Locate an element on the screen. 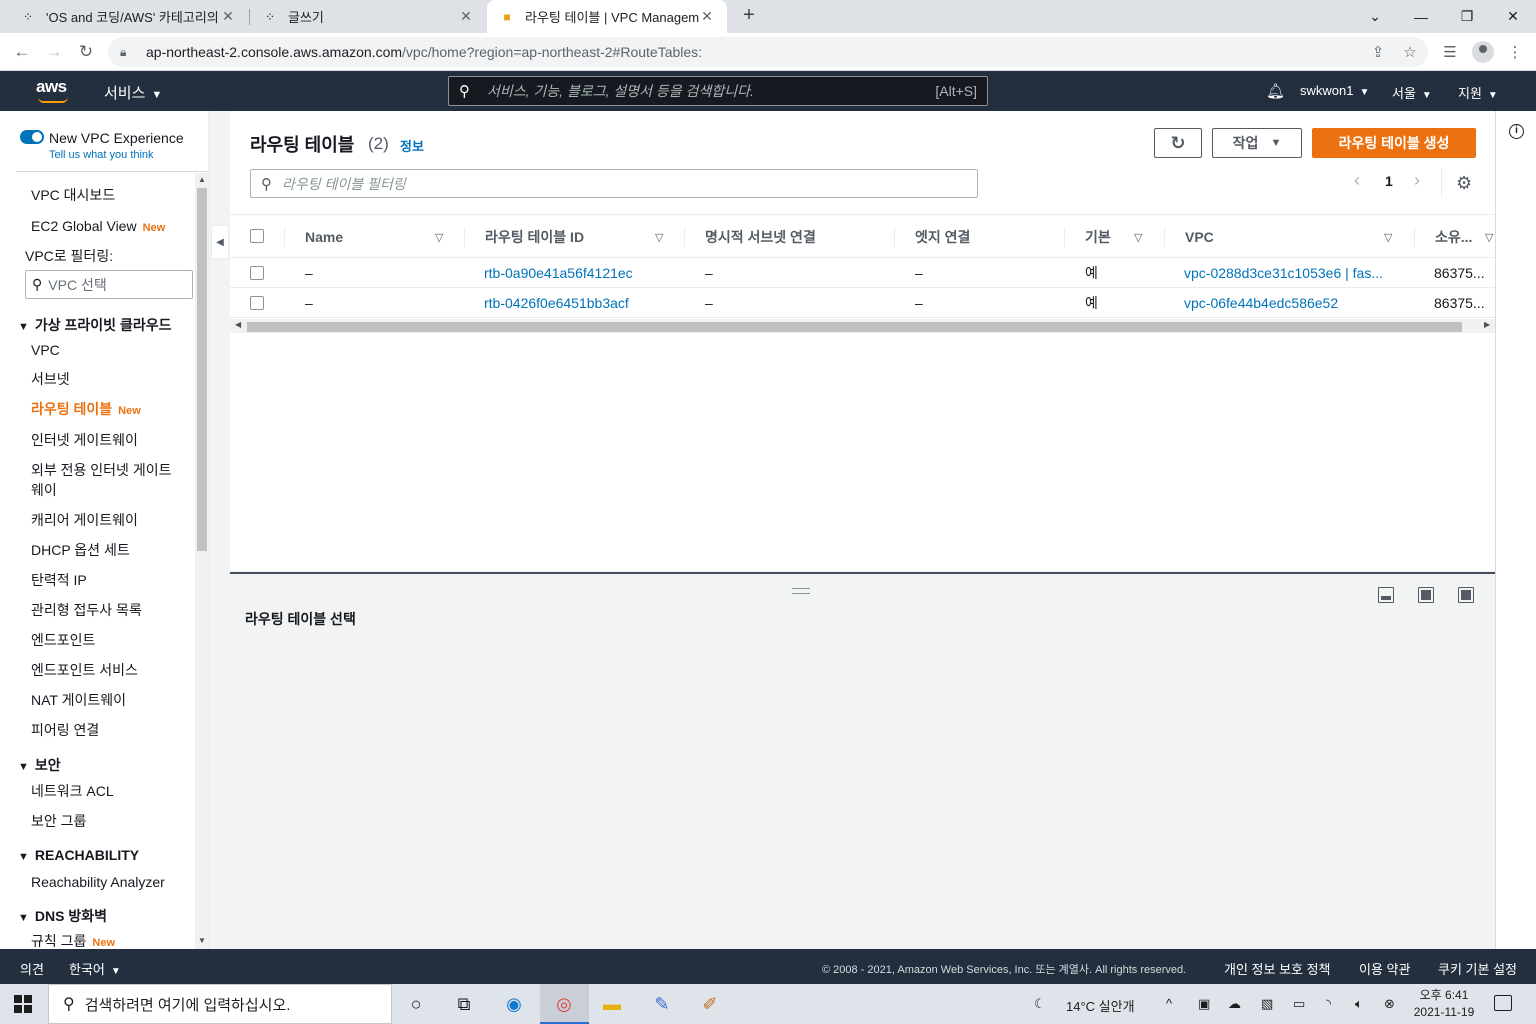  preferences-gear-icon: ⚙ is located at coordinates (1464, 183).